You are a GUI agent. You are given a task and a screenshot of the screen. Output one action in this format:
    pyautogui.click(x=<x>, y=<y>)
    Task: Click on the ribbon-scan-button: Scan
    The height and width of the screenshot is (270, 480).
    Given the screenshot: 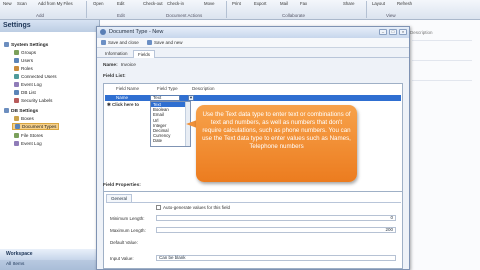 What is the action you would take?
    pyautogui.click(x=22, y=3)
    